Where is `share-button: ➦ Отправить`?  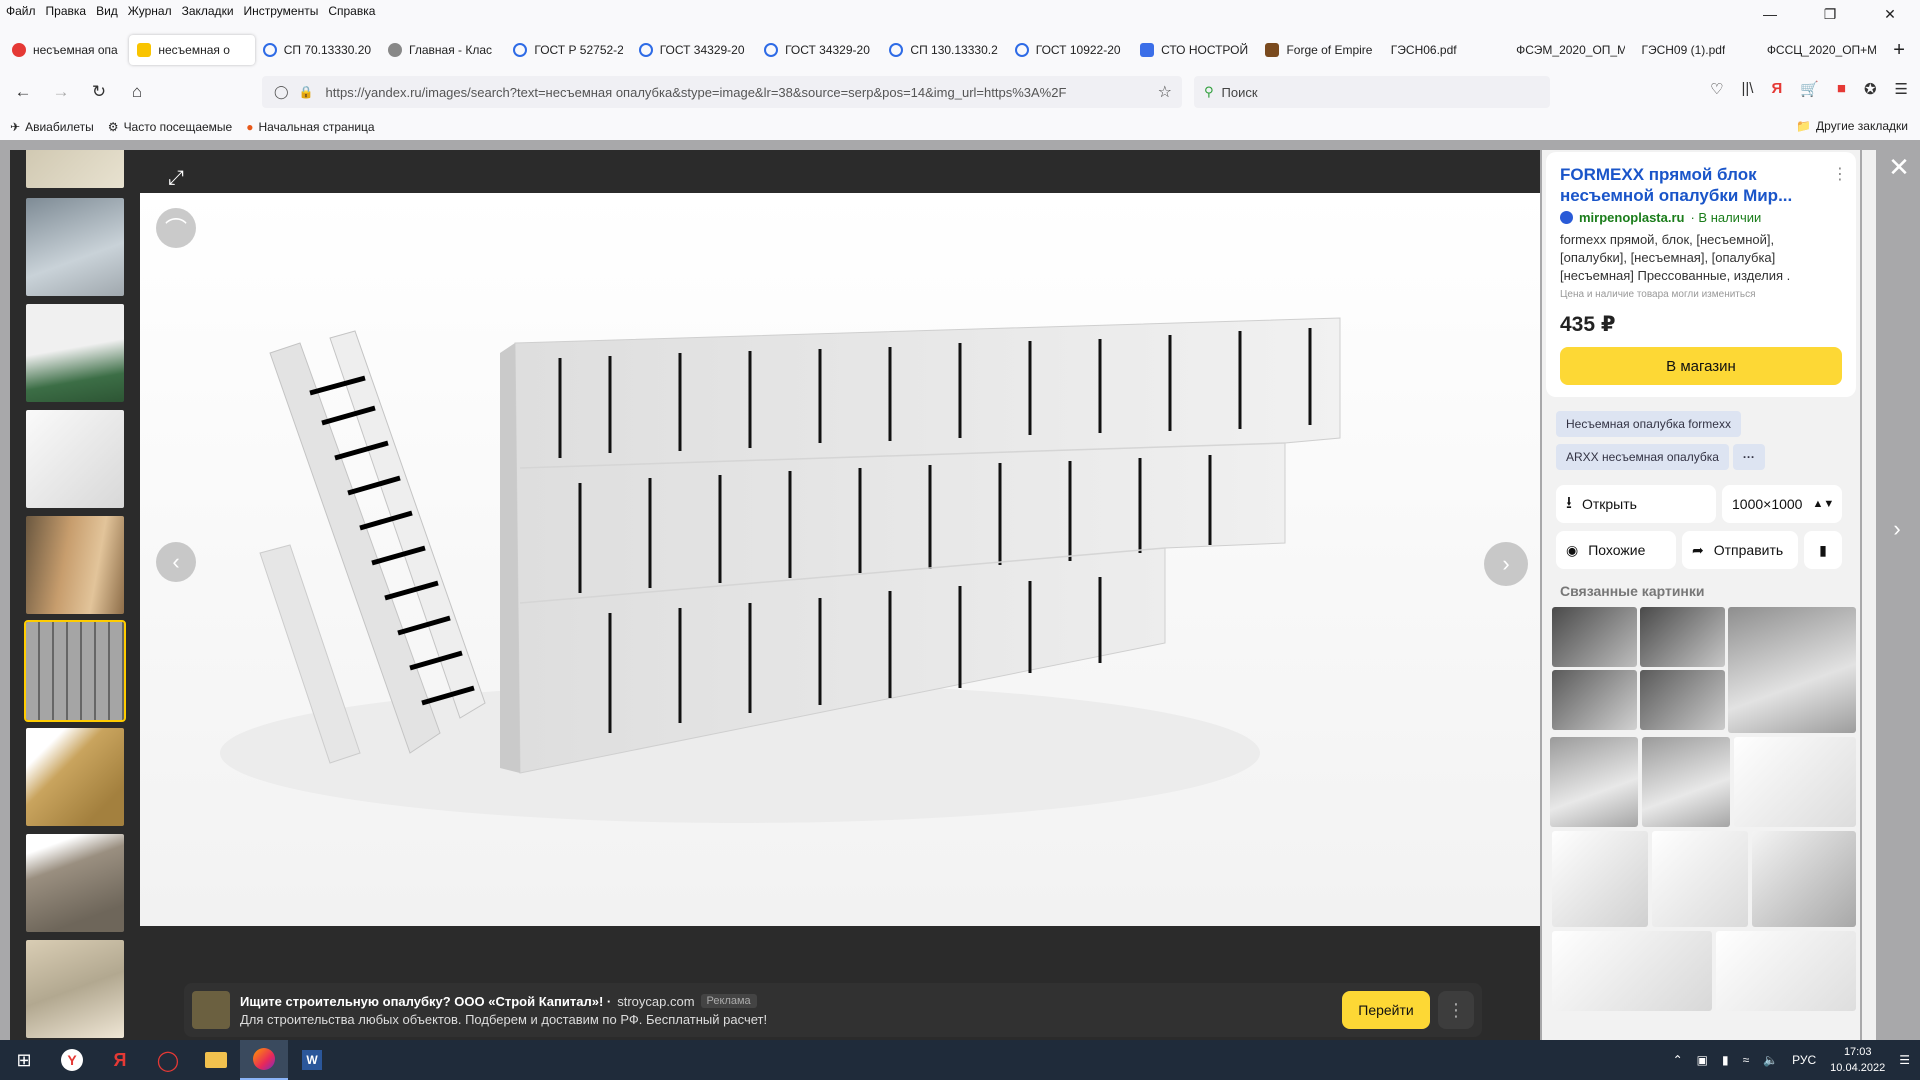 share-button: ➦ Отправить is located at coordinates (1740, 550).